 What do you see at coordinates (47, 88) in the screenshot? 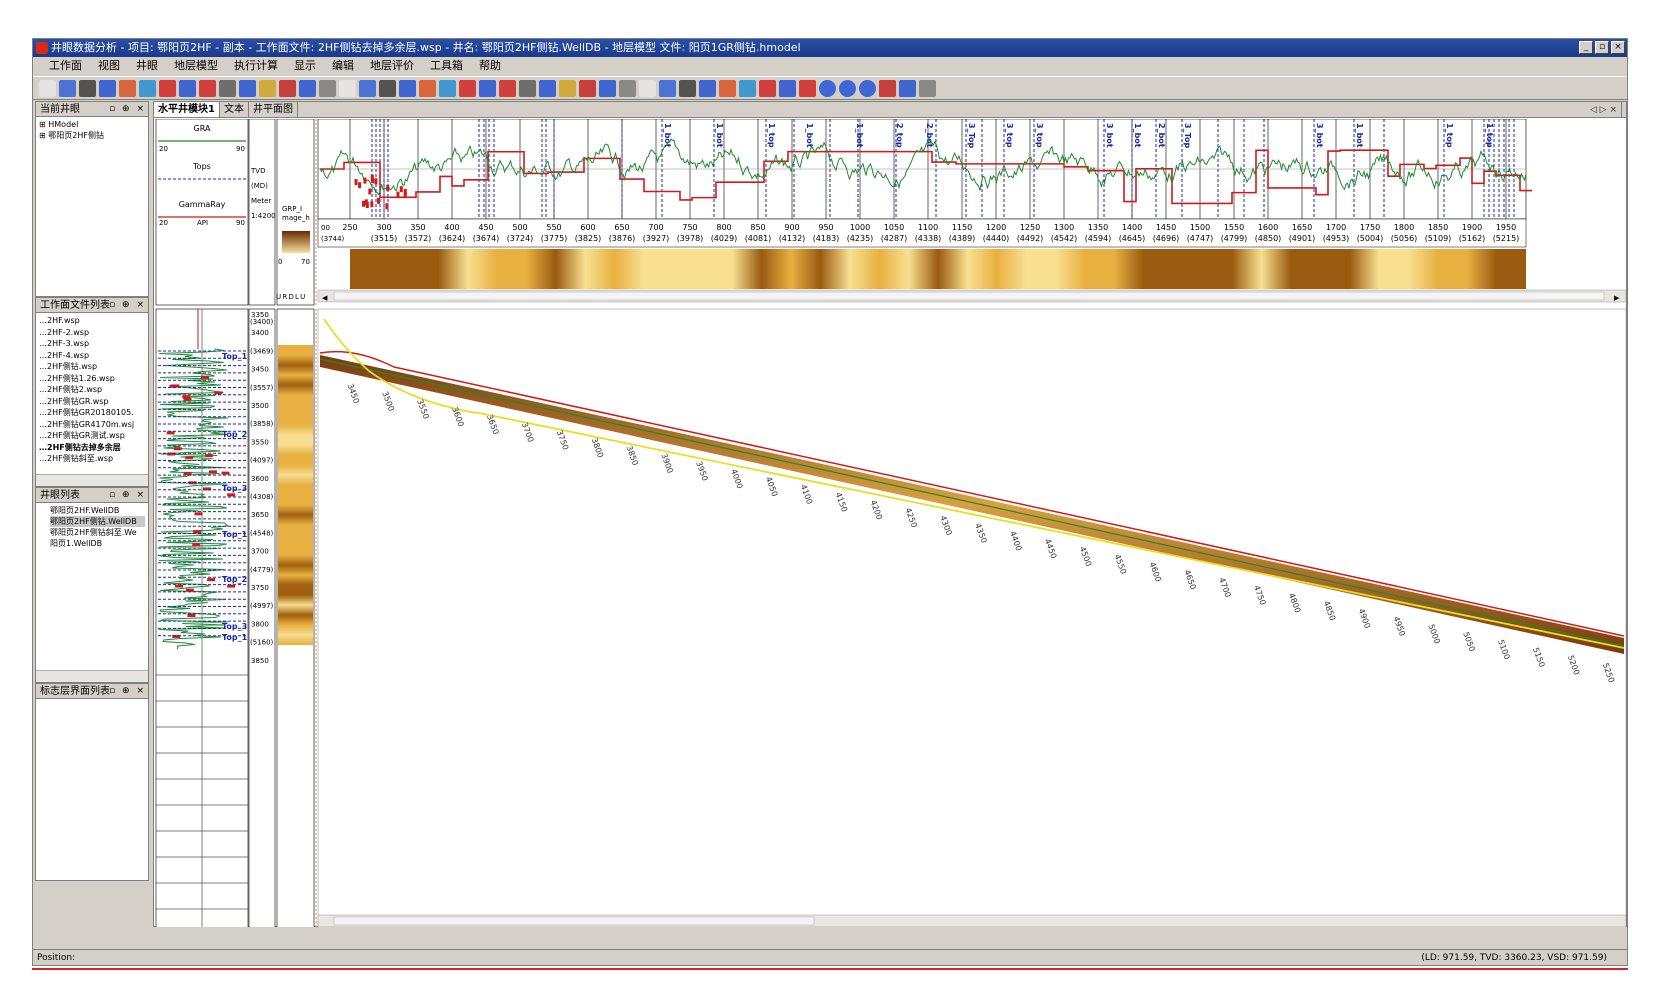
I see `new-file-icon` at bounding box center [47, 88].